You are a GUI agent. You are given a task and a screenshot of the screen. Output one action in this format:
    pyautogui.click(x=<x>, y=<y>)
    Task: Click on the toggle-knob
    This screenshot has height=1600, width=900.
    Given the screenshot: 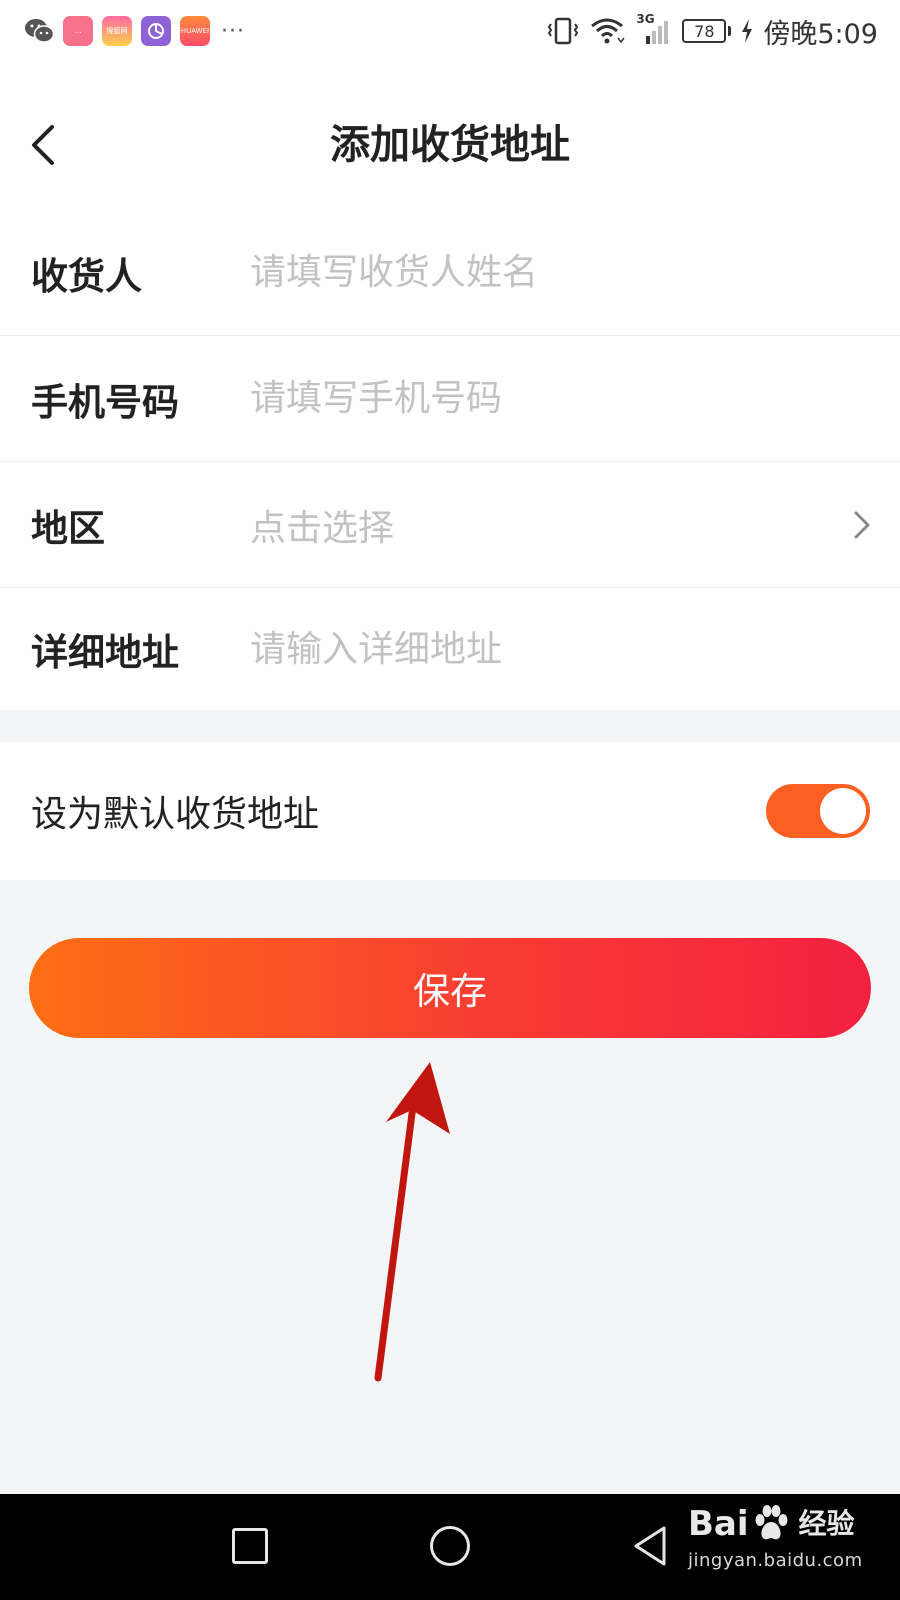 What is the action you would take?
    pyautogui.click(x=843, y=811)
    